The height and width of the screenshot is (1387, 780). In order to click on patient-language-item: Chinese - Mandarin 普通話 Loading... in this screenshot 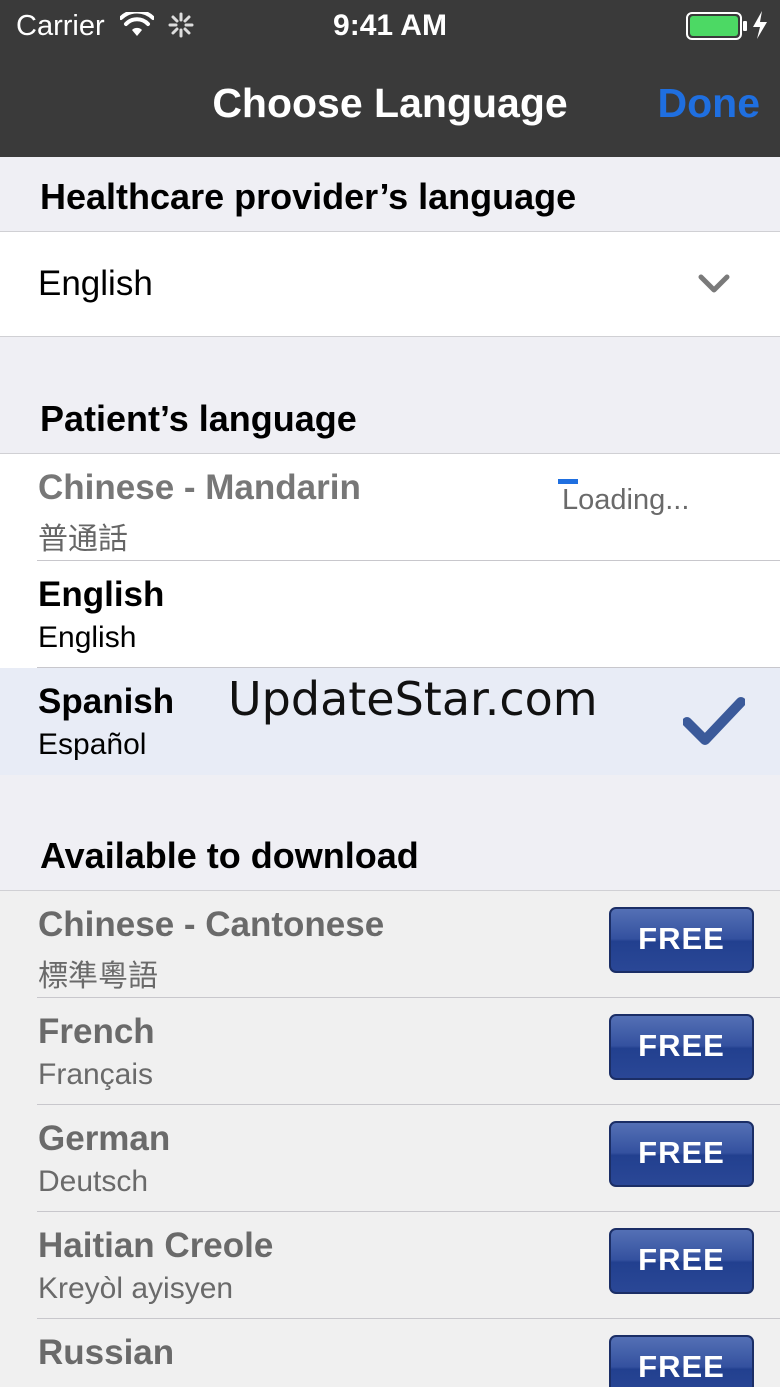, I will do `click(390, 507)`.